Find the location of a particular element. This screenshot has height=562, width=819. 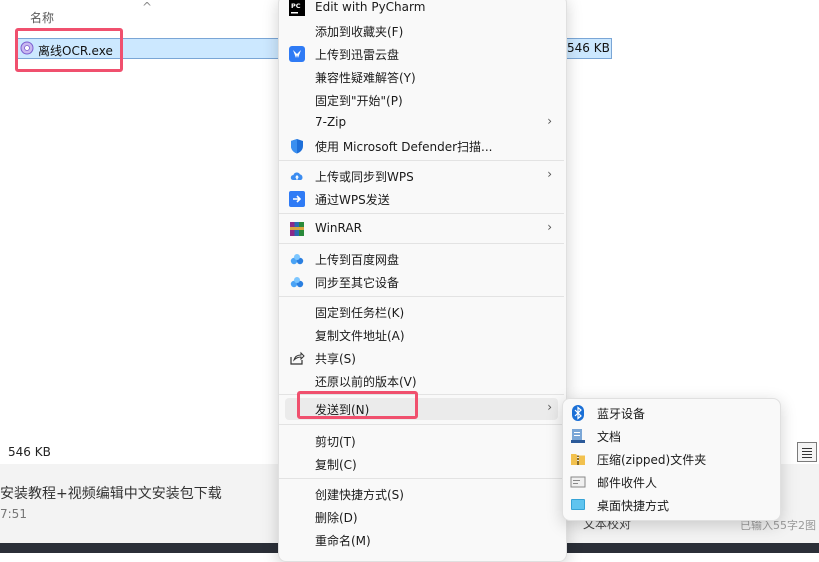

wps-send-icon is located at coordinates (297, 199).